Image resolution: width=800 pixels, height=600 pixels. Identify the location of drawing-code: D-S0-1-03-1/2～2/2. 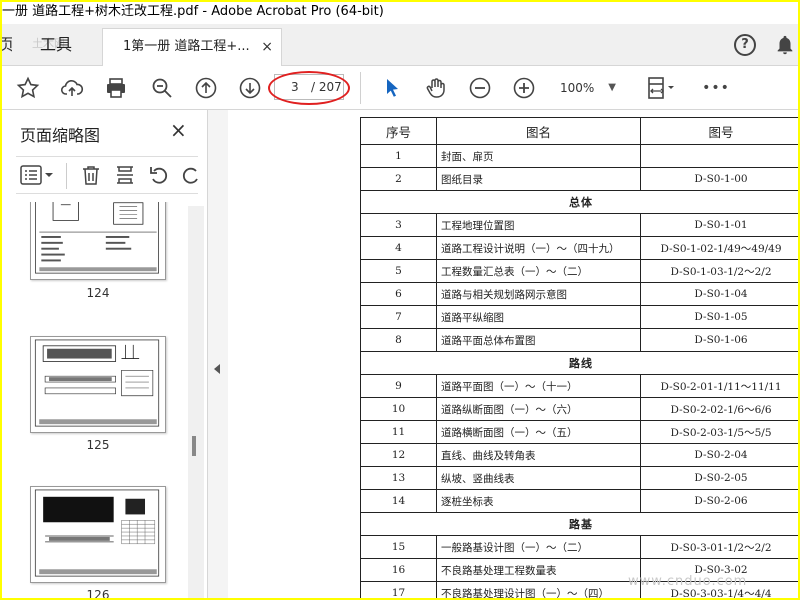
(719, 271).